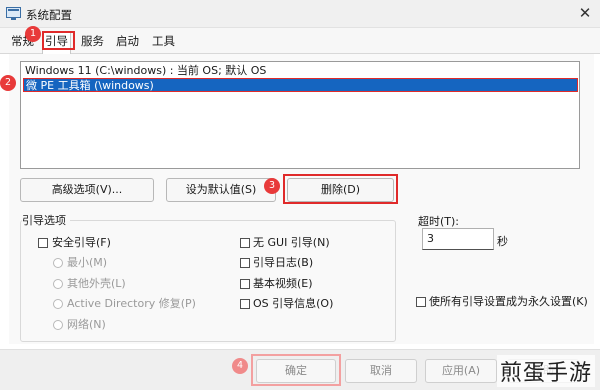  I want to click on system-config-app-icon, so click(13, 13).